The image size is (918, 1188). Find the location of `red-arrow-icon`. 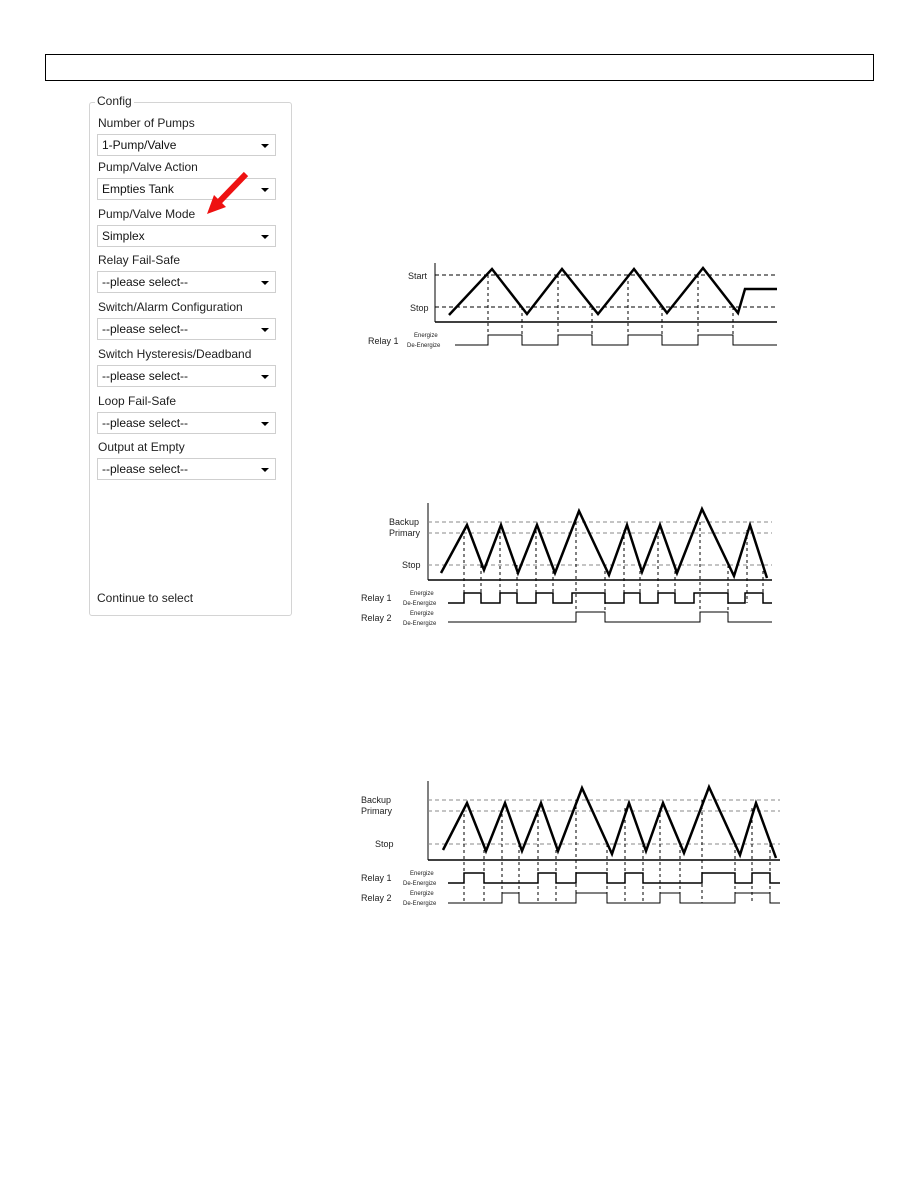

red-arrow-icon is located at coordinates (228, 192).